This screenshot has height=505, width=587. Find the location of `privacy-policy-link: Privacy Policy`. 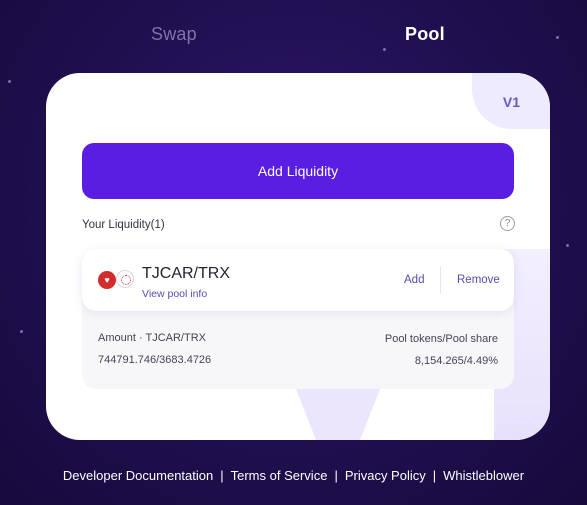

privacy-policy-link: Privacy Policy is located at coordinates (385, 475).